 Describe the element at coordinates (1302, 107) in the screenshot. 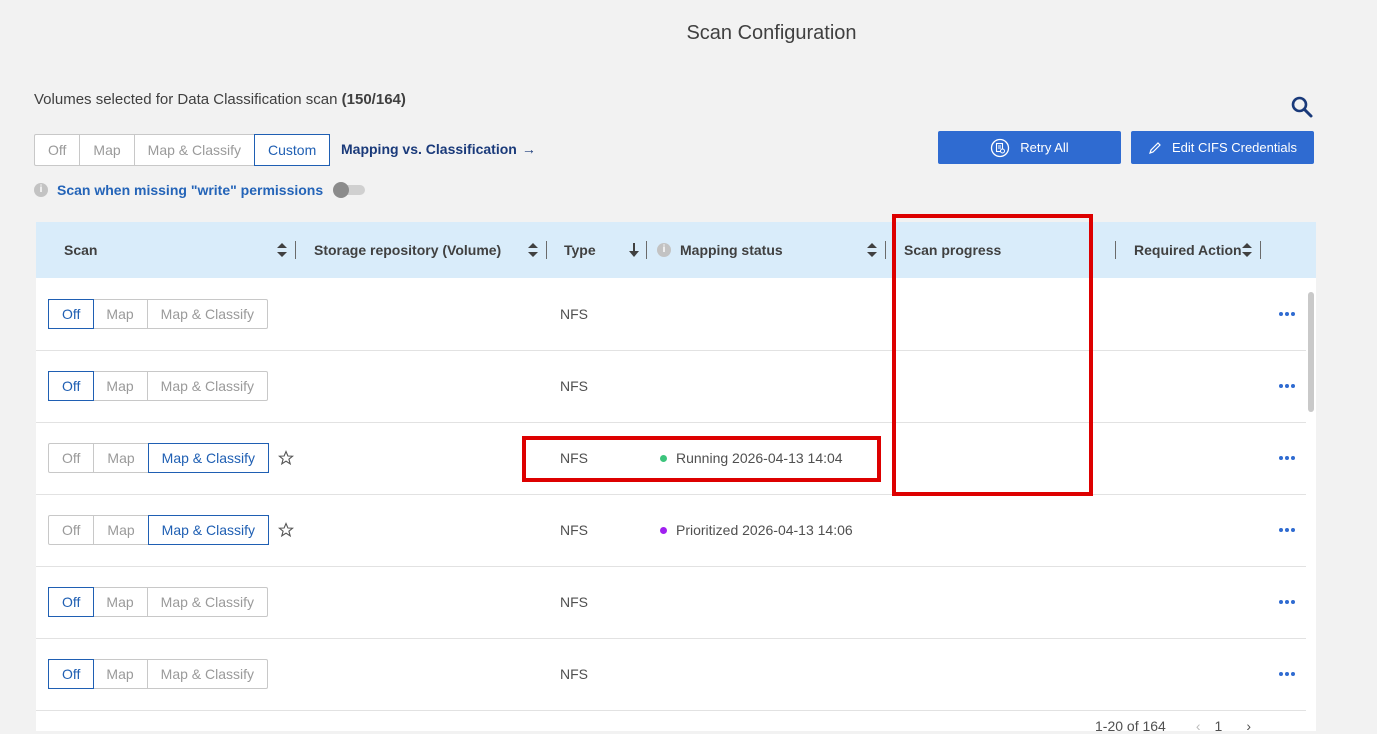

I see `search-icon` at that location.